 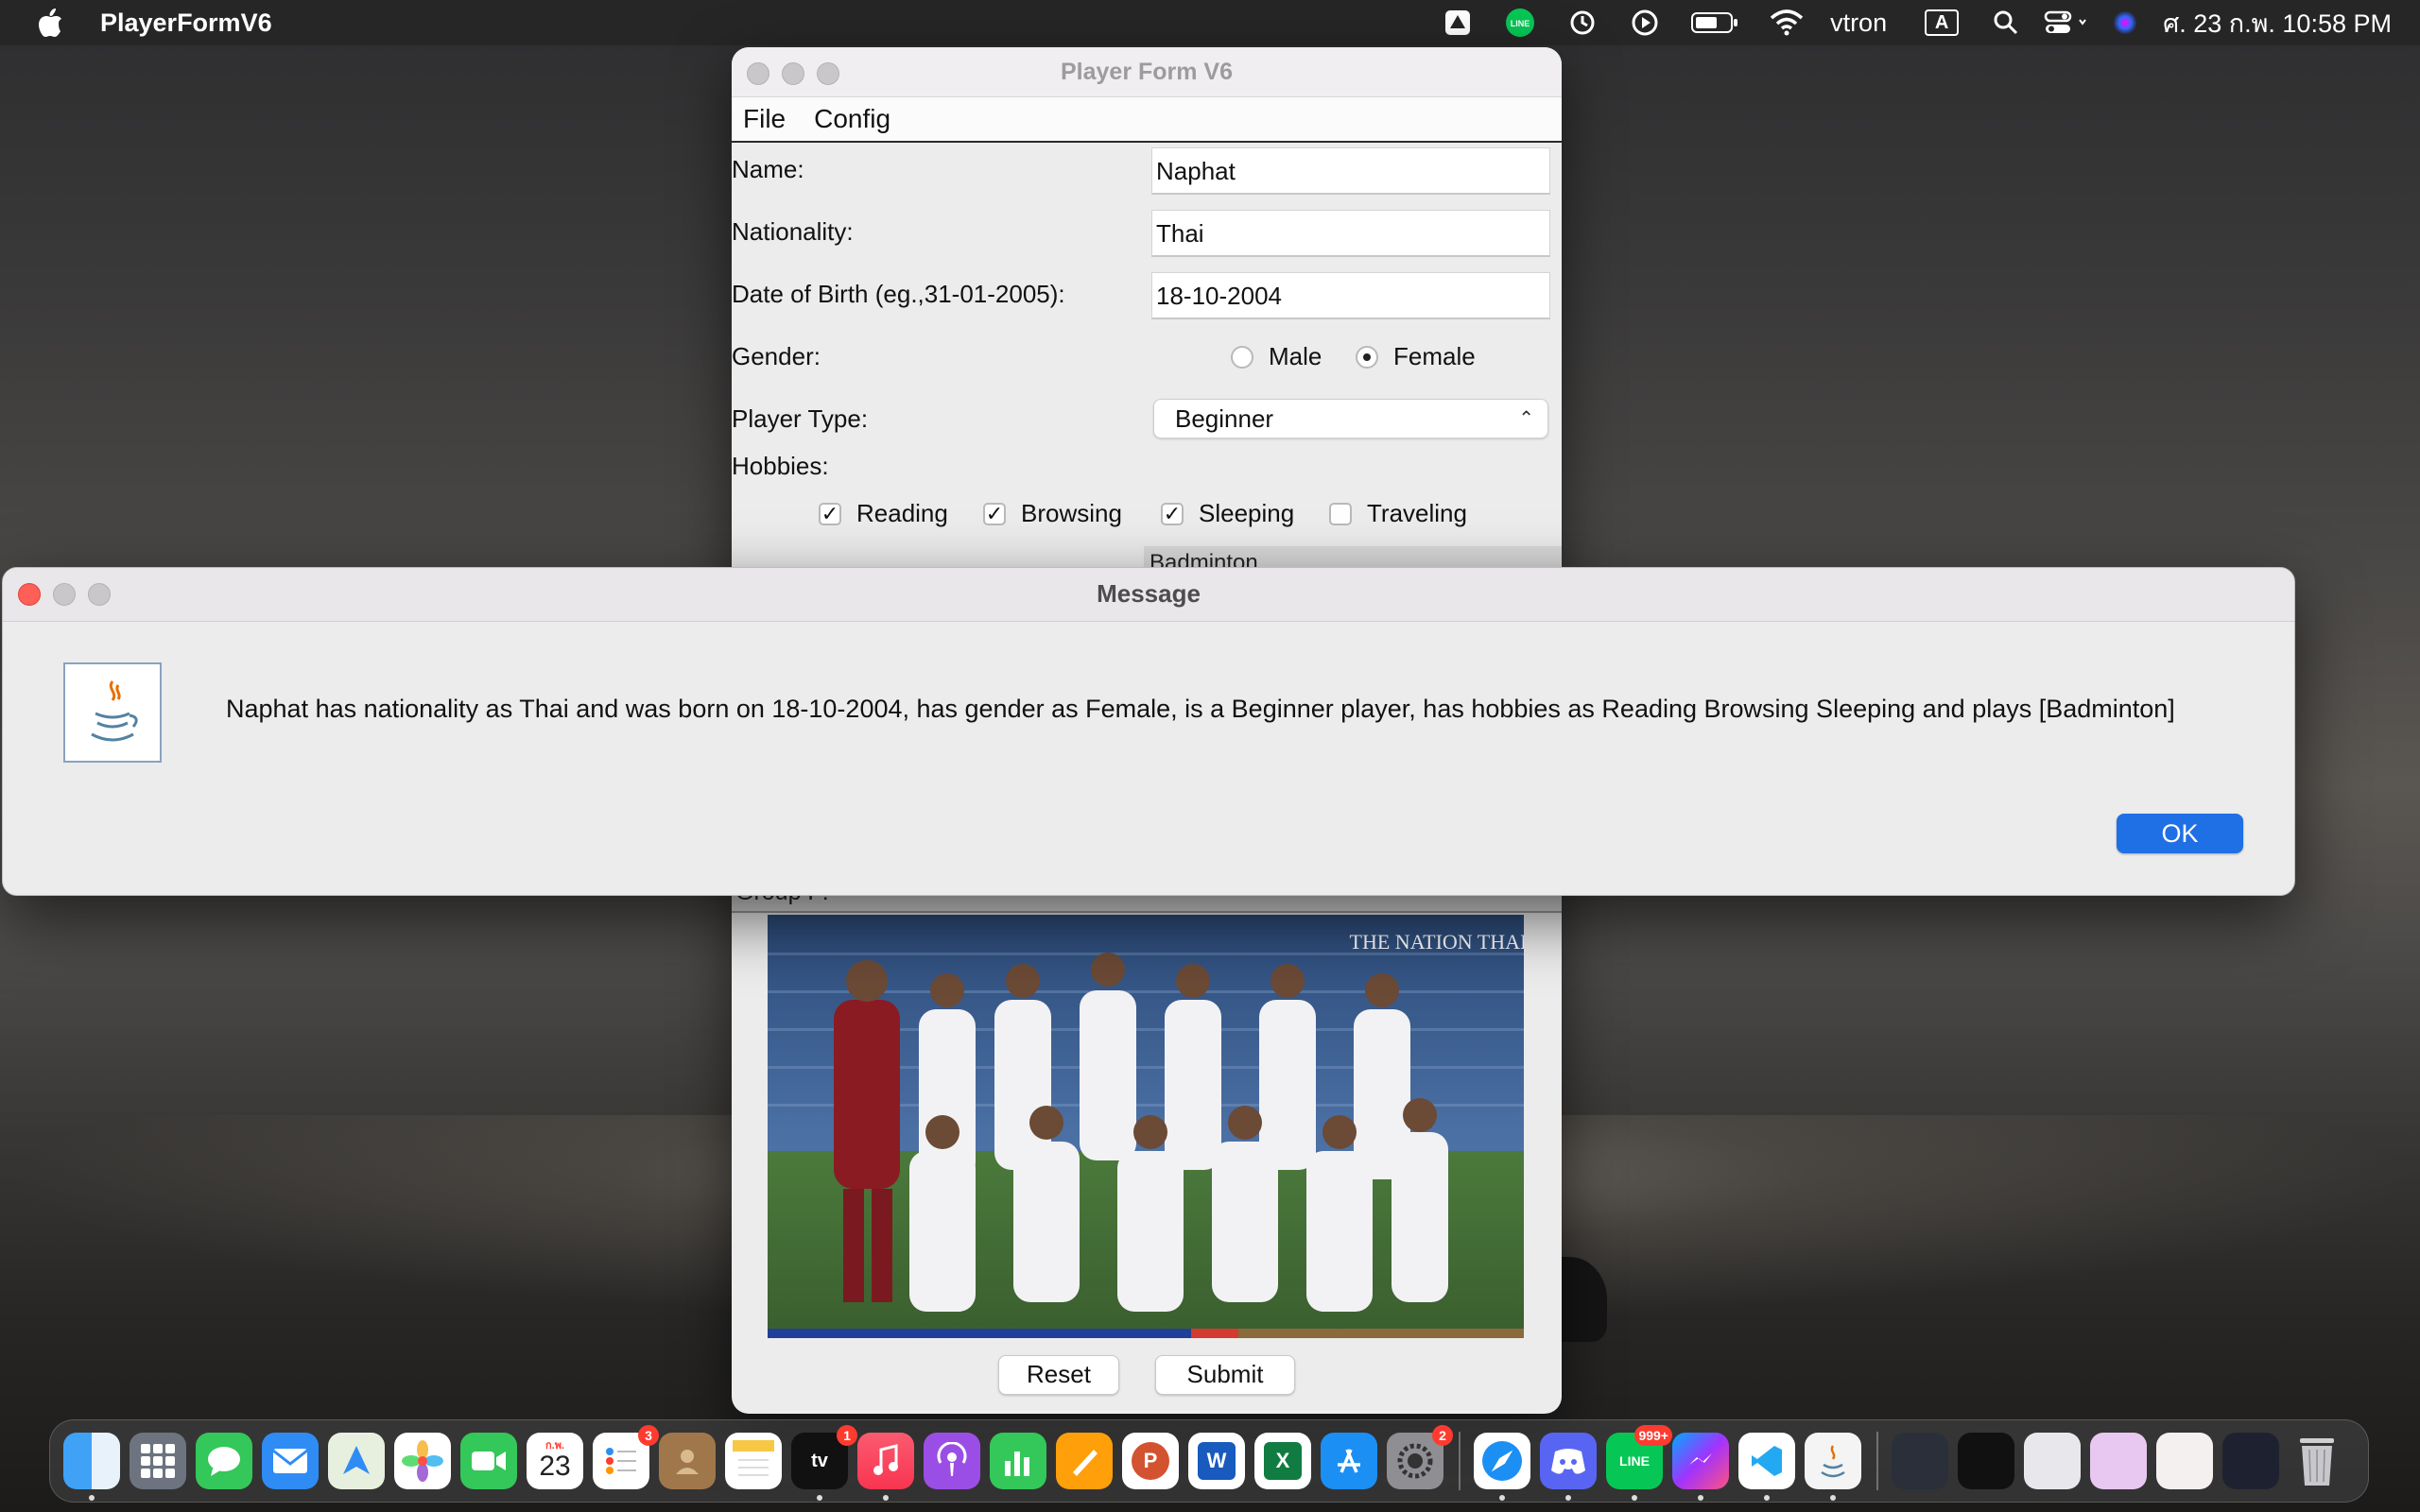 What do you see at coordinates (1502, 1467) in the screenshot?
I see `safari-icon` at bounding box center [1502, 1467].